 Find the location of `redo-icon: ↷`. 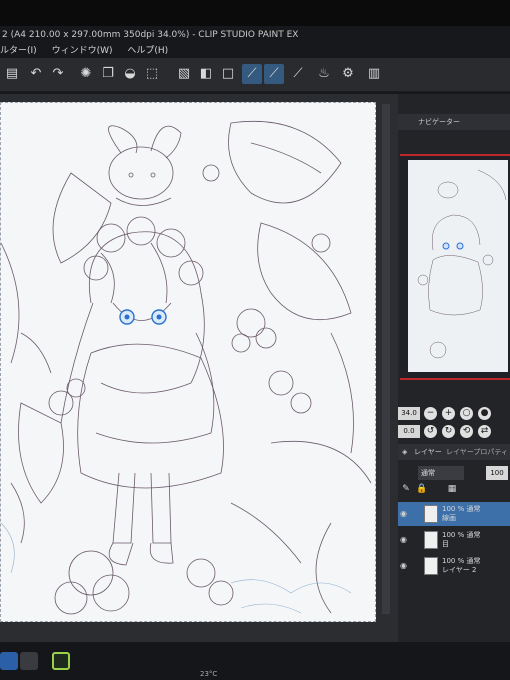

redo-icon: ↷ is located at coordinates (58, 74).